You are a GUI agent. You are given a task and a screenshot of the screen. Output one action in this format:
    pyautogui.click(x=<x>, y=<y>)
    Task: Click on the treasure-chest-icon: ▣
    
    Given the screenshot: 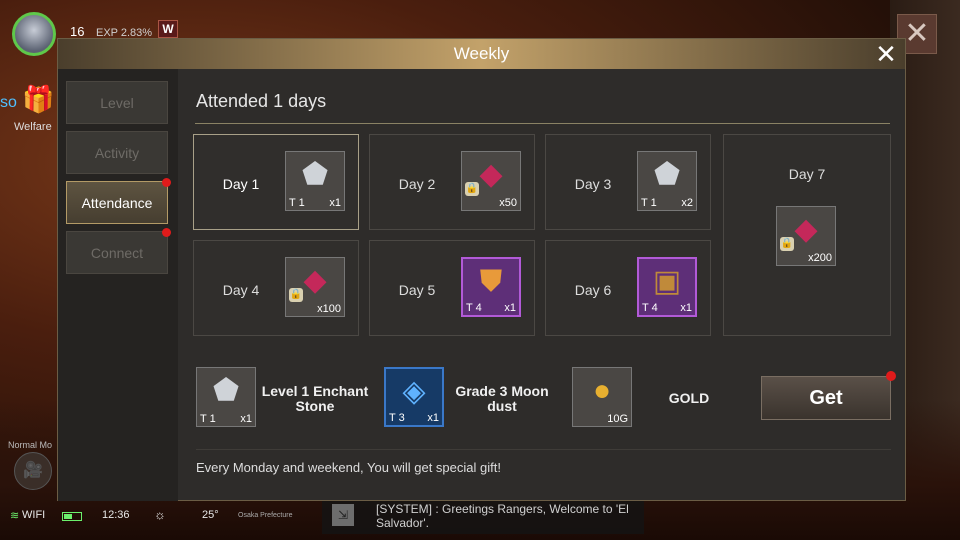 What is the action you would take?
    pyautogui.click(x=667, y=281)
    